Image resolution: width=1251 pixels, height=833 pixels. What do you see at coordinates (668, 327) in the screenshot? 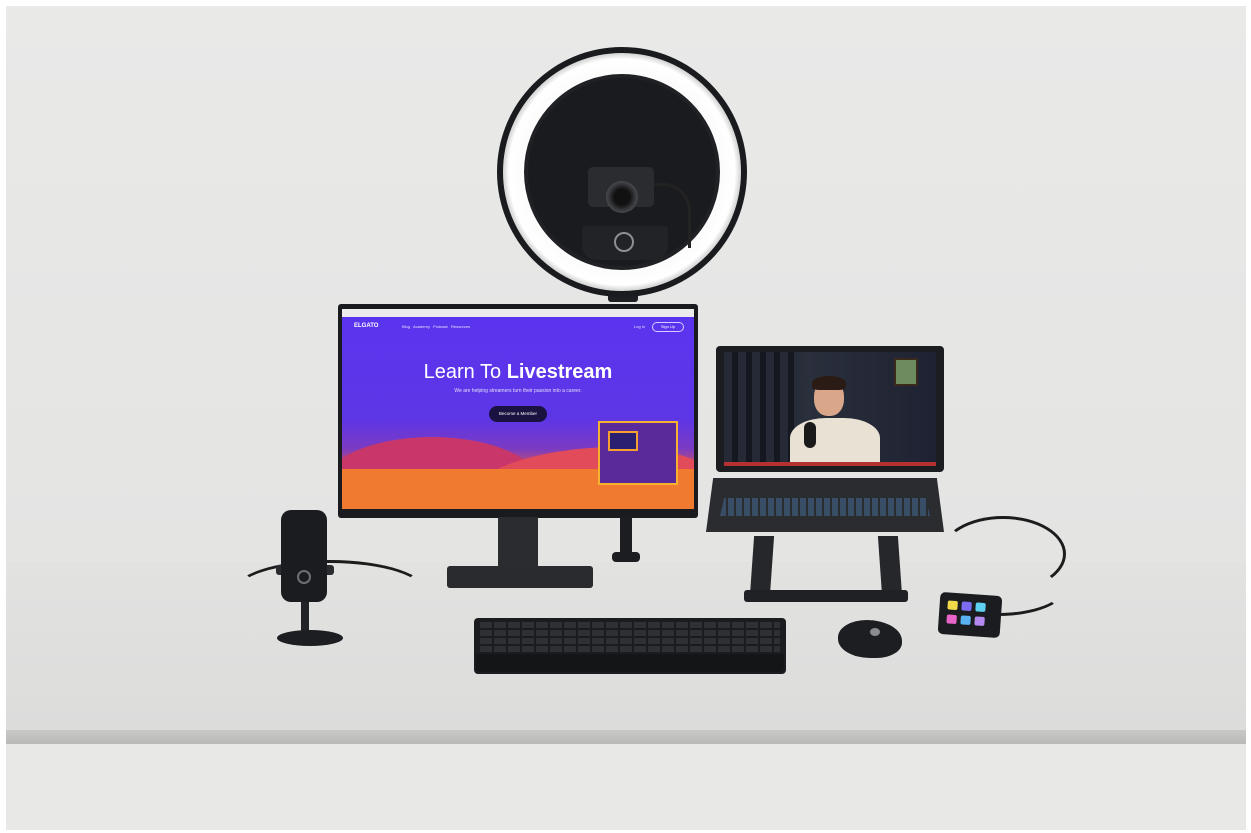
I see `site-signup: Sign Up` at bounding box center [668, 327].